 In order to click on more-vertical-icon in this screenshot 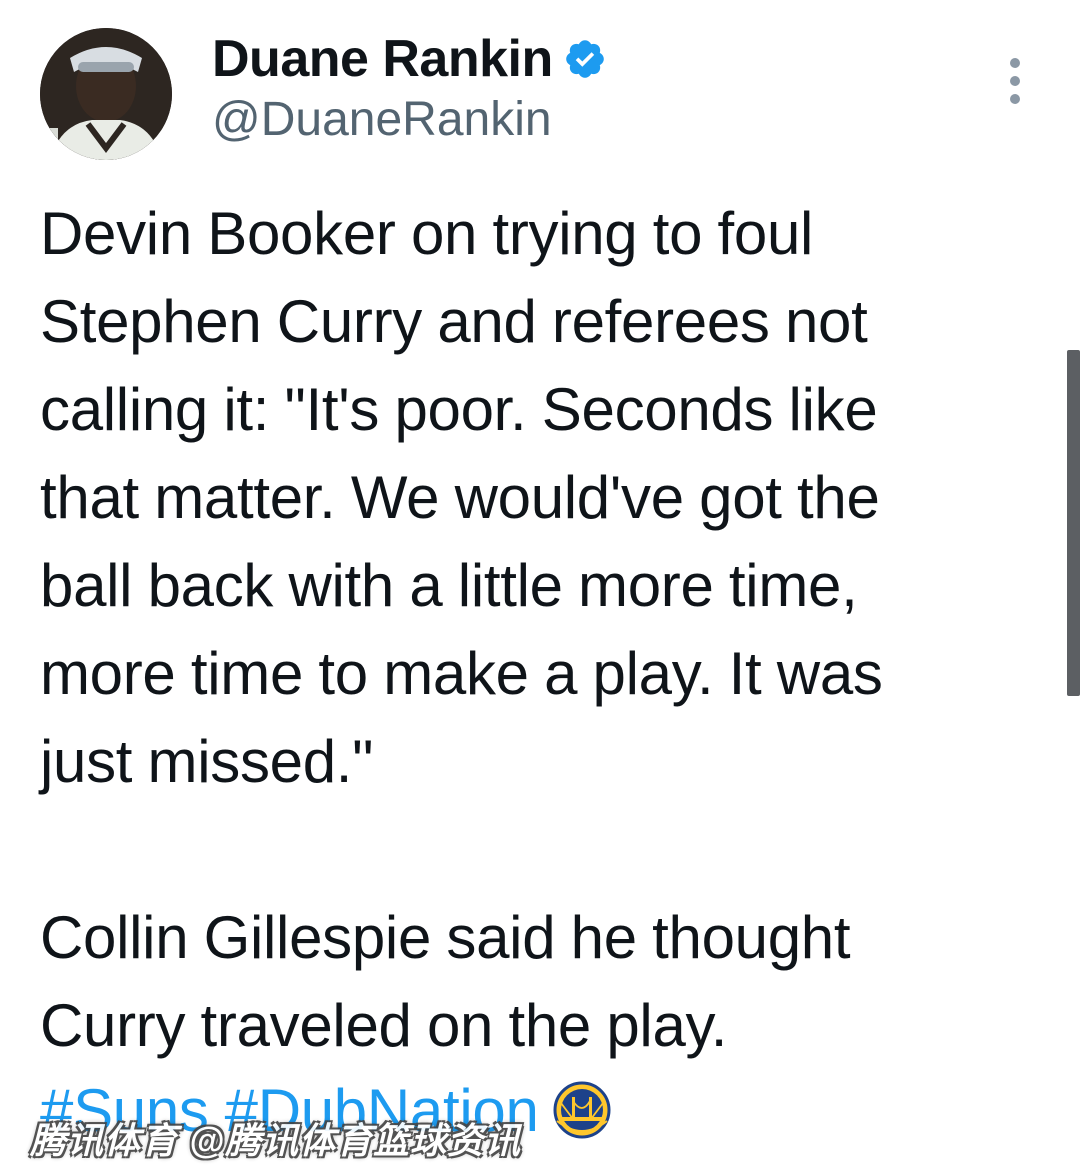, I will do `click(1015, 81)`.